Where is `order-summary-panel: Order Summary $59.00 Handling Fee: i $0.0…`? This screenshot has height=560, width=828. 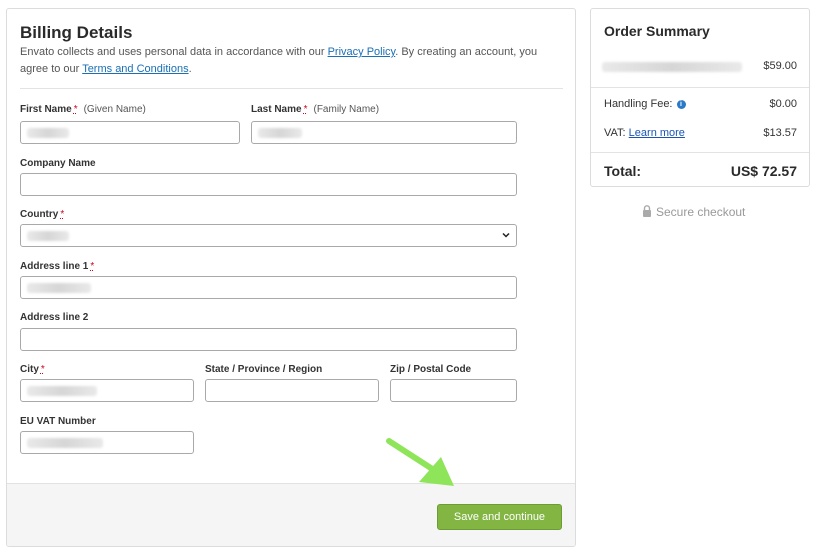
order-summary-panel: Order Summary $59.00 Handling Fee: i $0.0… is located at coordinates (700, 97).